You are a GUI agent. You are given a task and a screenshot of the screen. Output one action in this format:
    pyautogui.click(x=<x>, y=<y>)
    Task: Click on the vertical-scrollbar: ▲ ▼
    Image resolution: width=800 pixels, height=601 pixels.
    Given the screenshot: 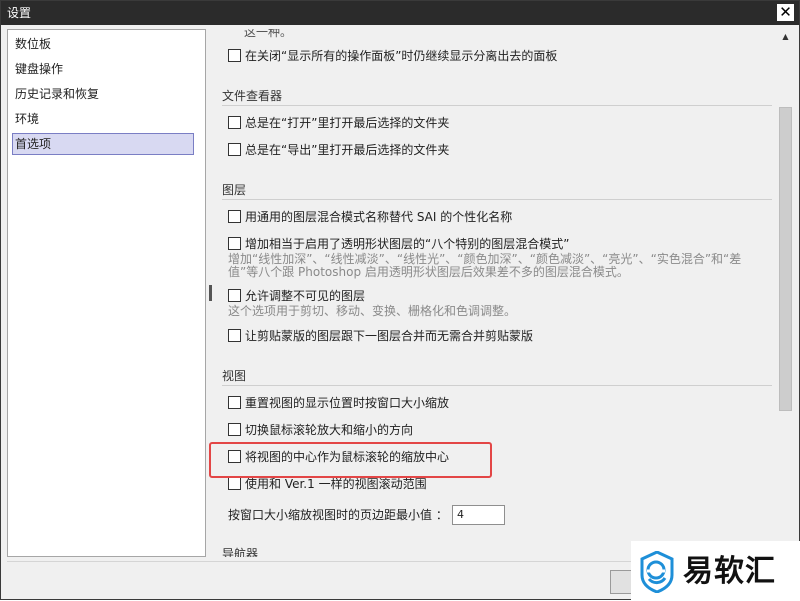 What is the action you would take?
    pyautogui.click(x=785, y=293)
    